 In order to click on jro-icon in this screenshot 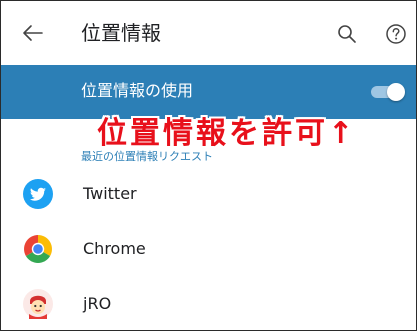, I will do `click(38, 304)`.